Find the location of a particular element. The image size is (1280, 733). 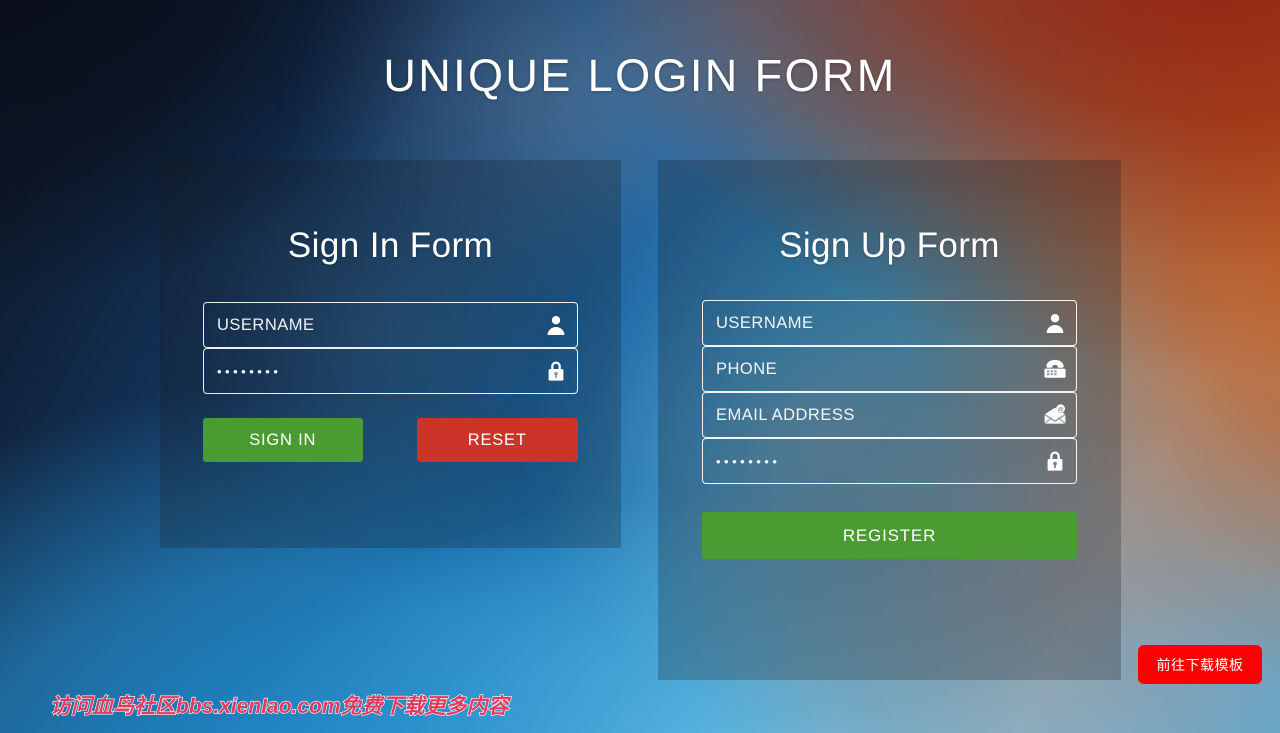

signin-password-field: •••••••• is located at coordinates (390, 371).